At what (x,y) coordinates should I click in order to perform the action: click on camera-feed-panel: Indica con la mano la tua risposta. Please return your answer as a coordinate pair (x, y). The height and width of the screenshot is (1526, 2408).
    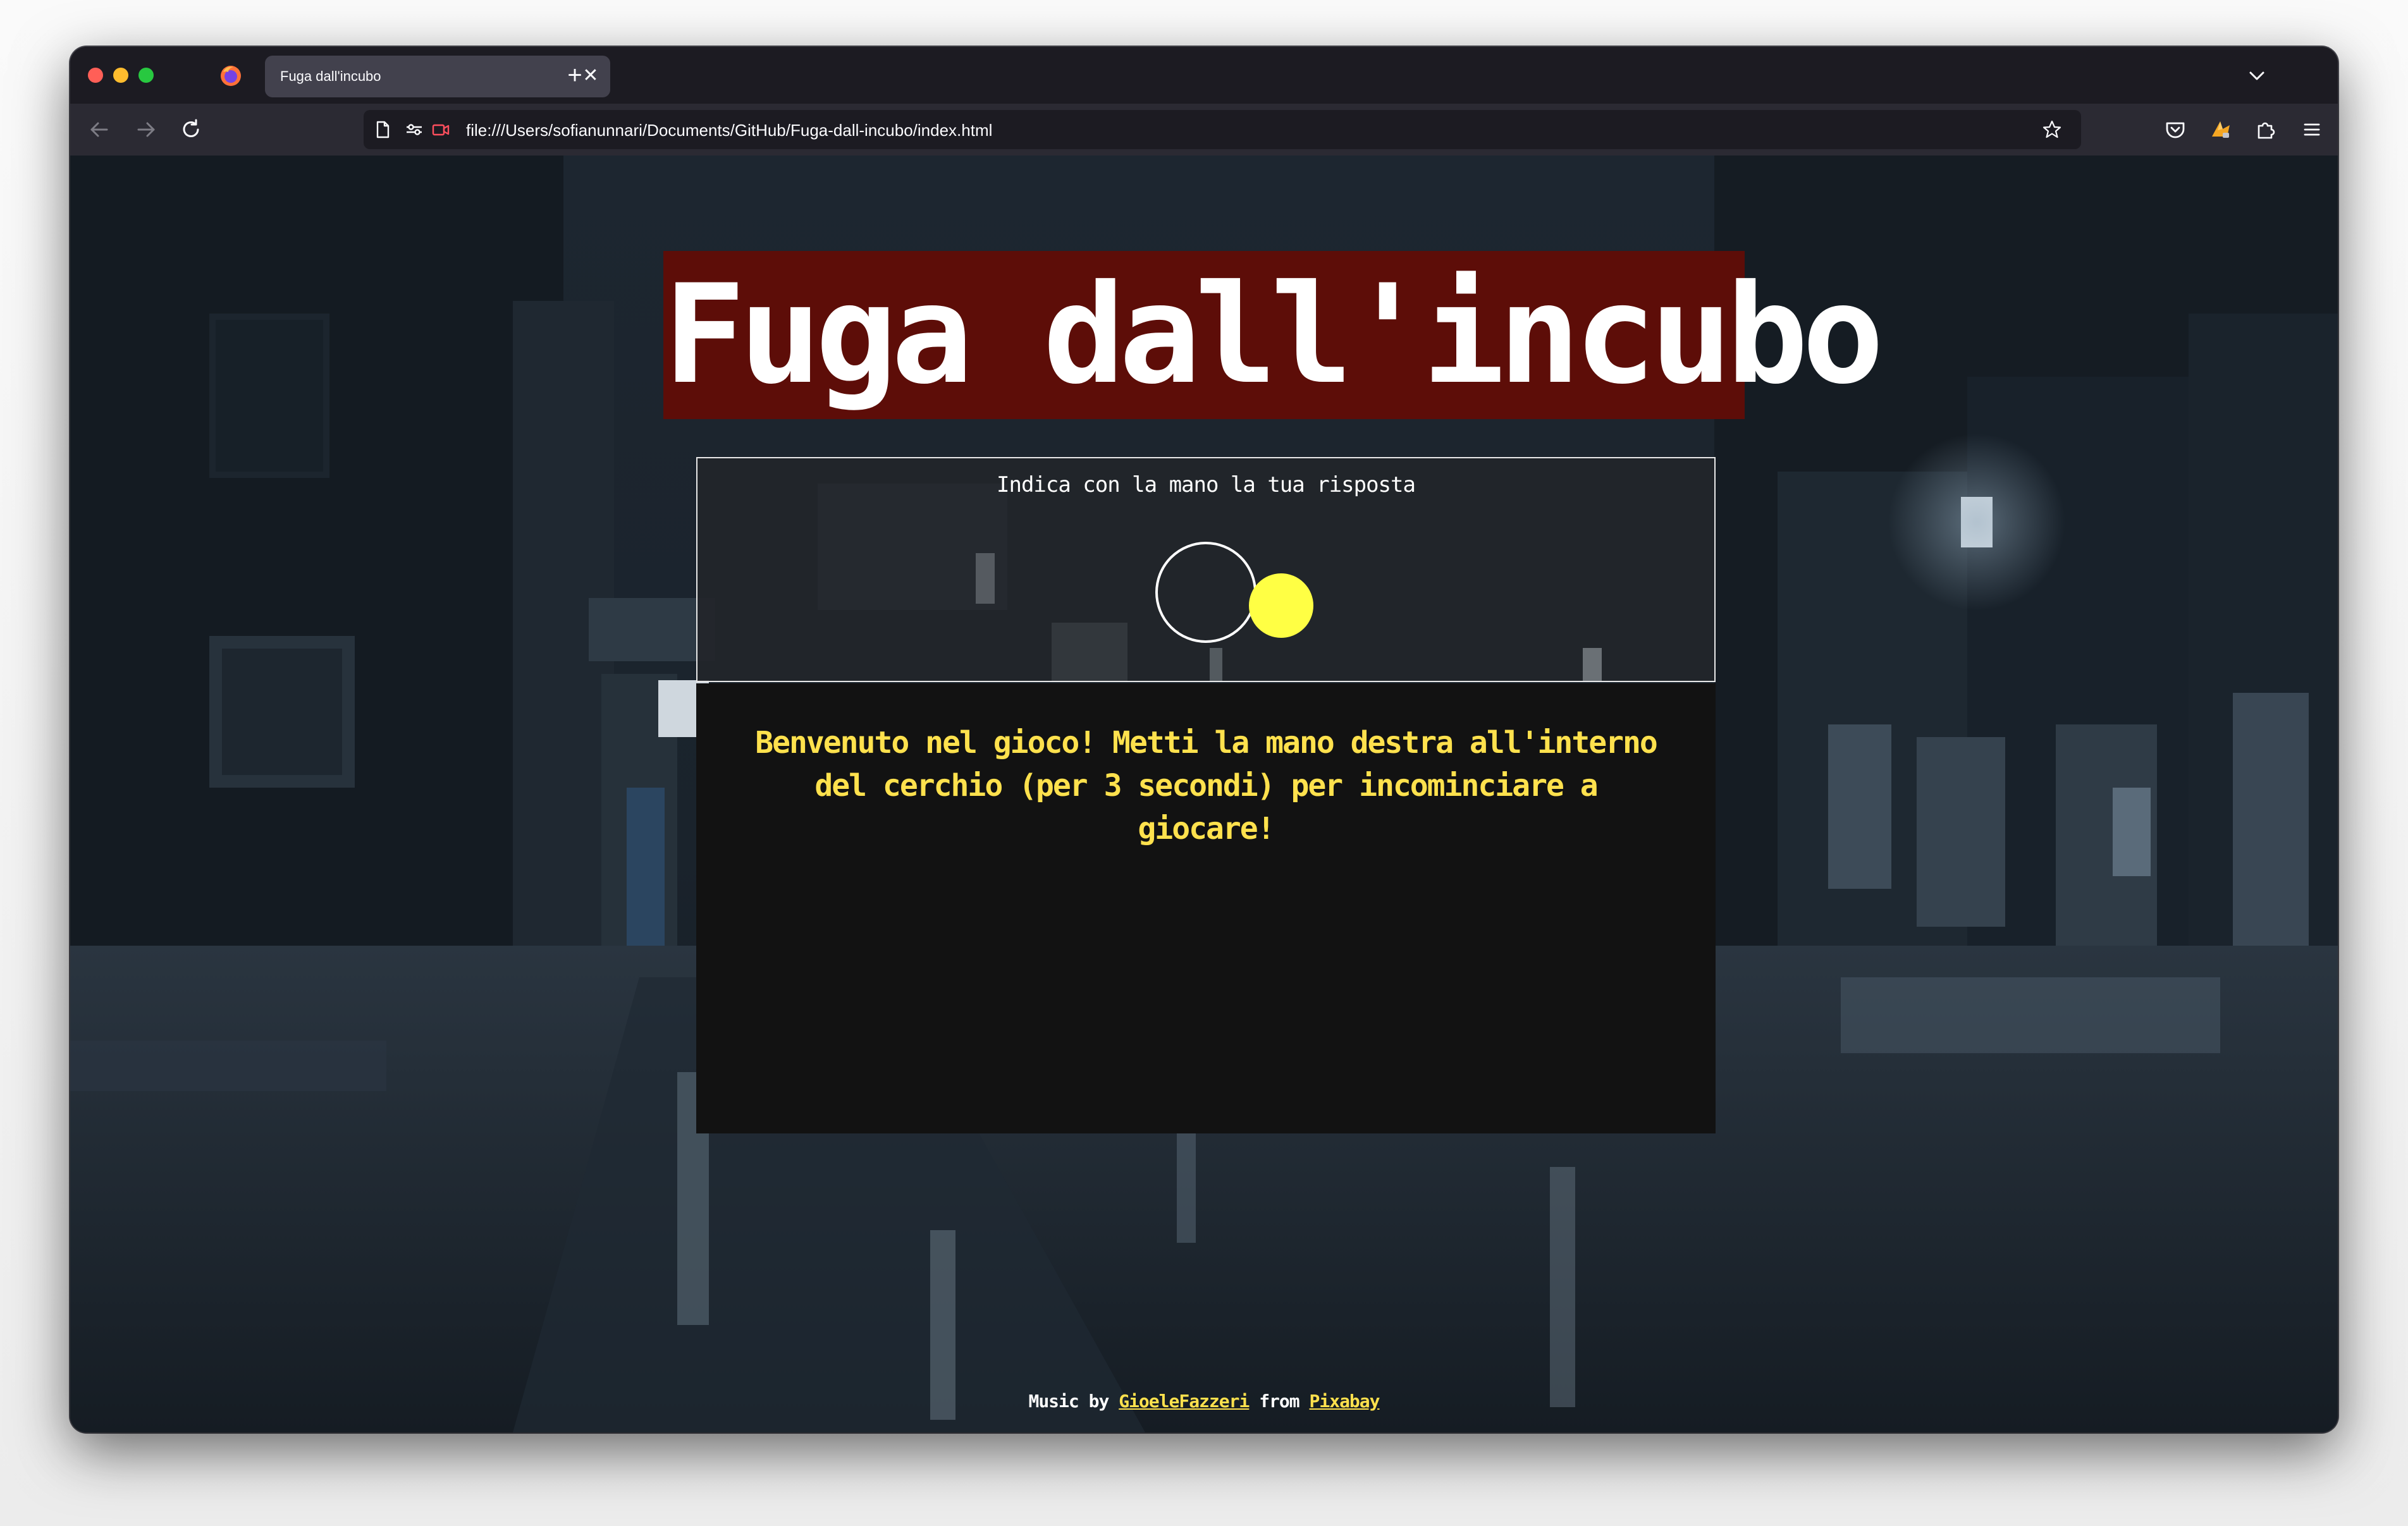
    Looking at the image, I should click on (1206, 569).